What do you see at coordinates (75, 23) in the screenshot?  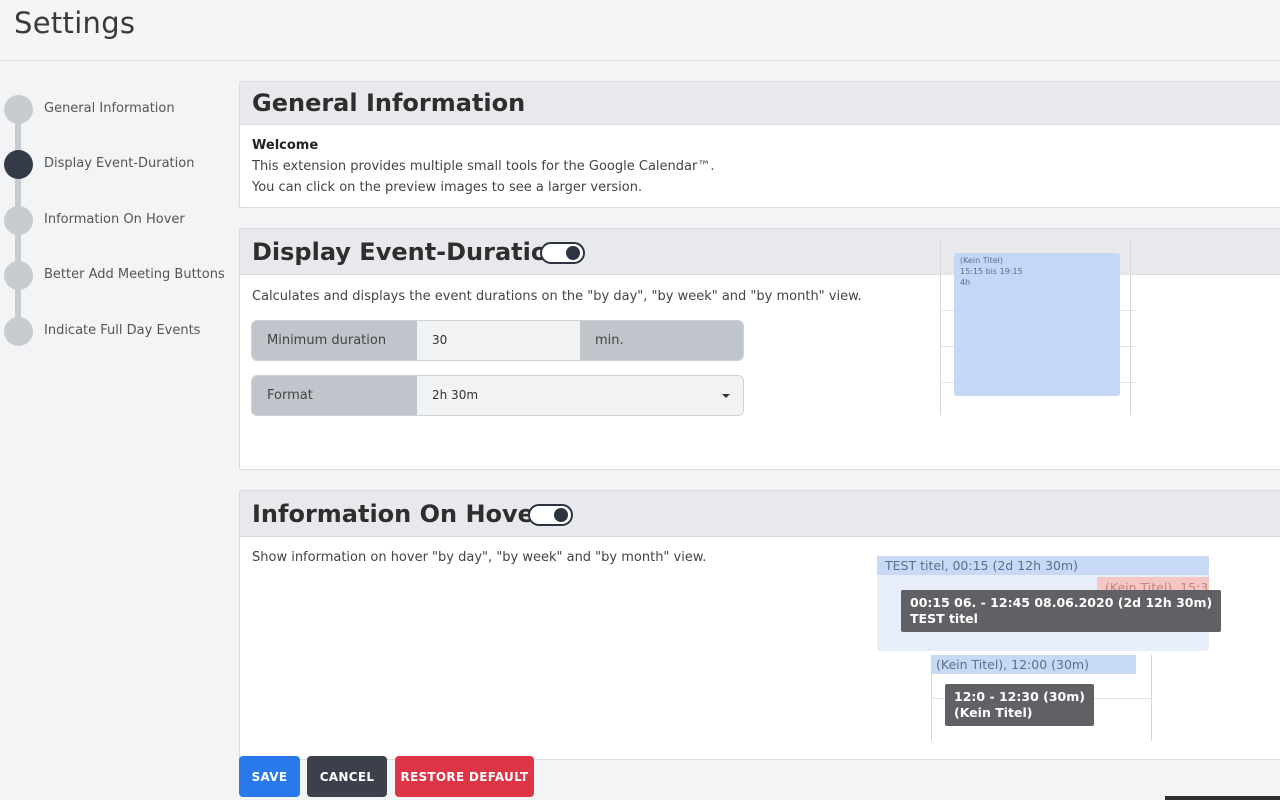 I see `page-title: Settings` at bounding box center [75, 23].